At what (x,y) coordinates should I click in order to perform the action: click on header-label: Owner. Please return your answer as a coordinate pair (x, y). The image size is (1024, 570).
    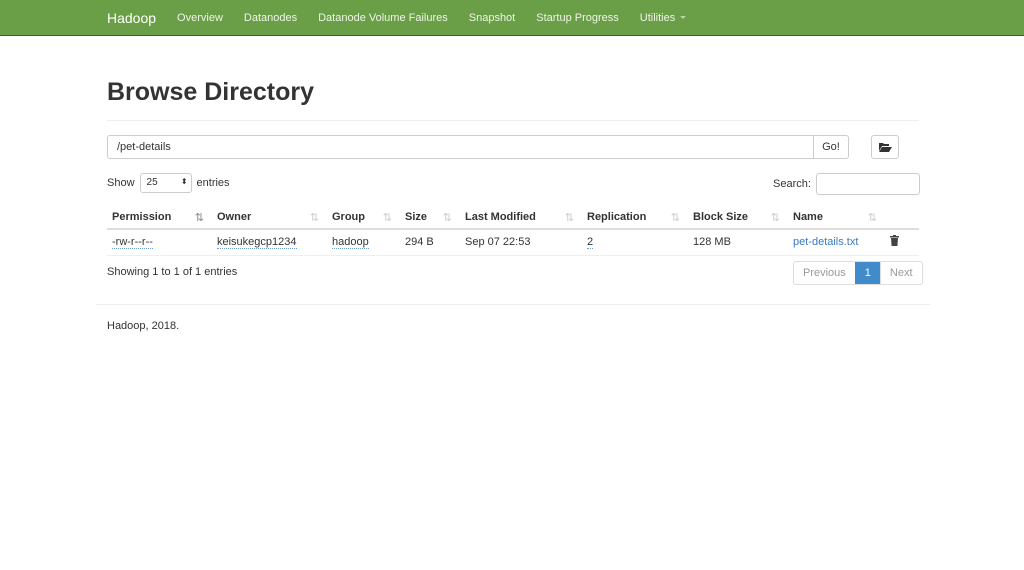
    Looking at the image, I should click on (234, 216).